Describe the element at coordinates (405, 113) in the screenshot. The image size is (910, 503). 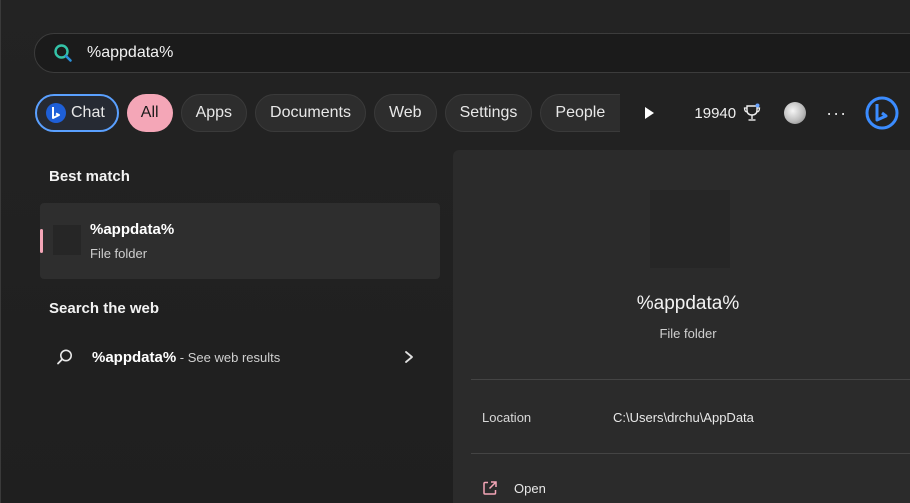
I see `filter-web: Web` at that location.